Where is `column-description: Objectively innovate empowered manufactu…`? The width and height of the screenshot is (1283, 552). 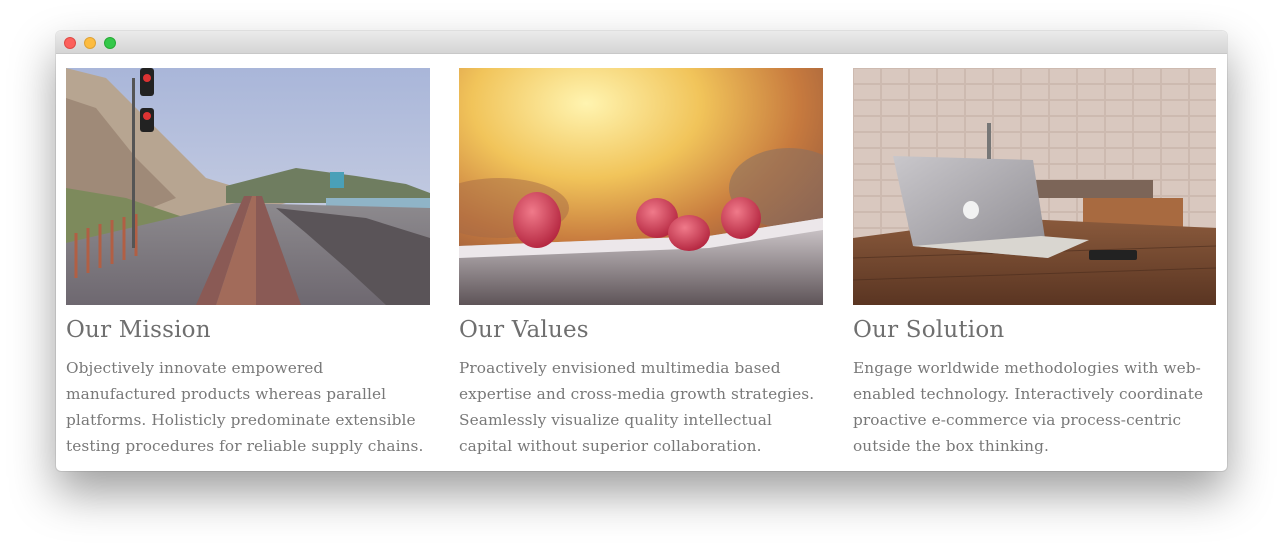 column-description: Objectively innovate empowered manufactu… is located at coordinates (245, 407).